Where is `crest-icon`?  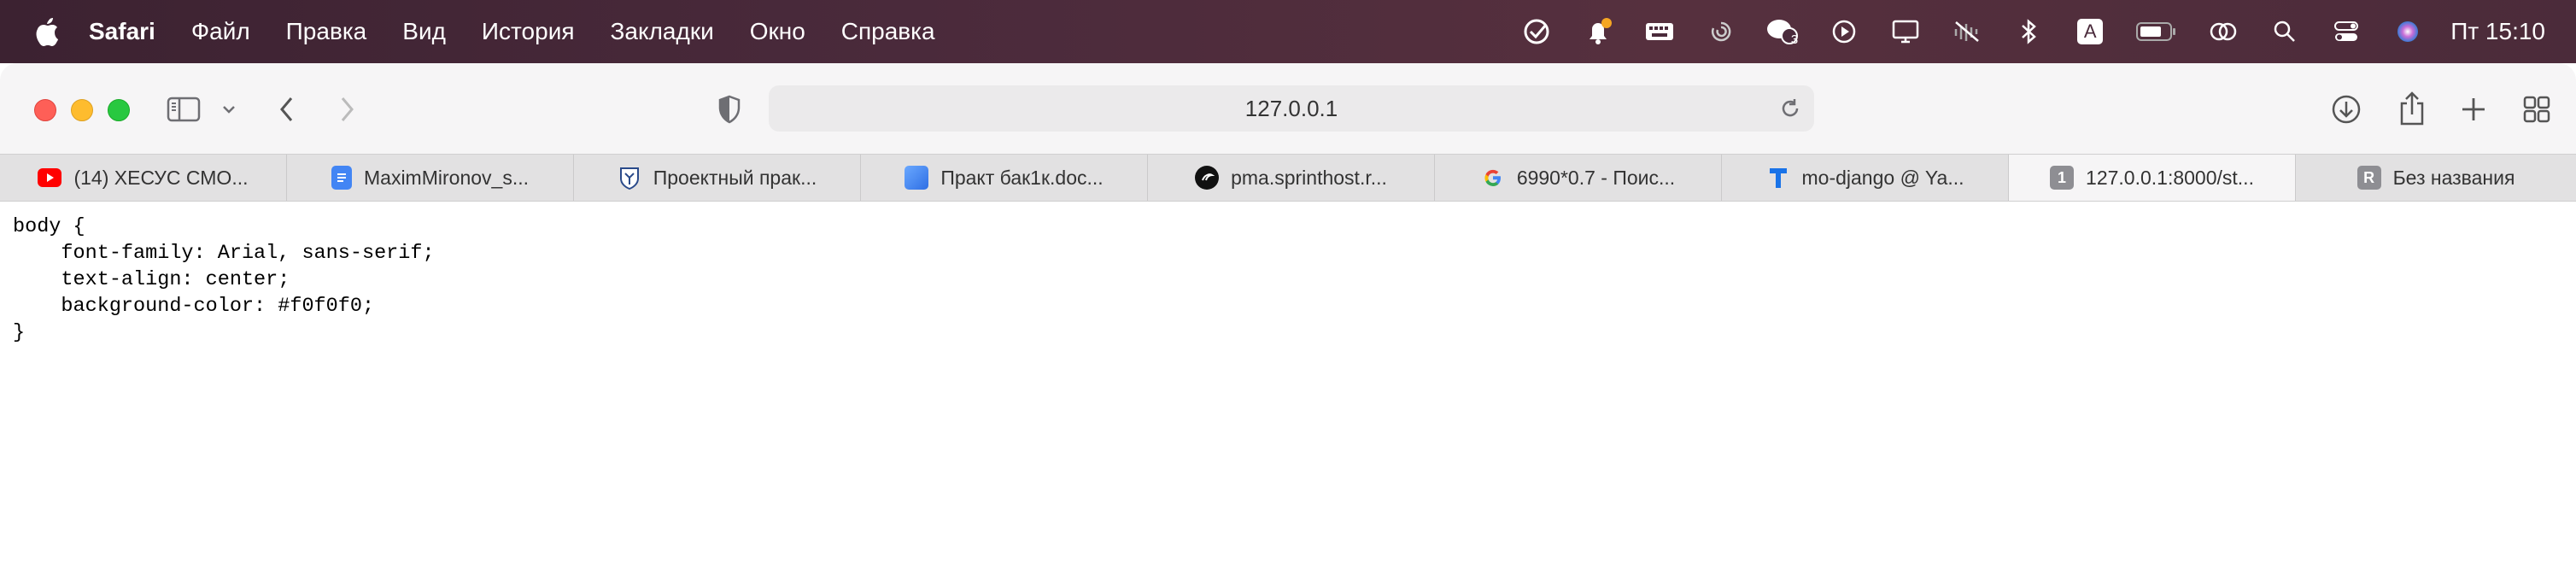
crest-icon is located at coordinates (629, 178).